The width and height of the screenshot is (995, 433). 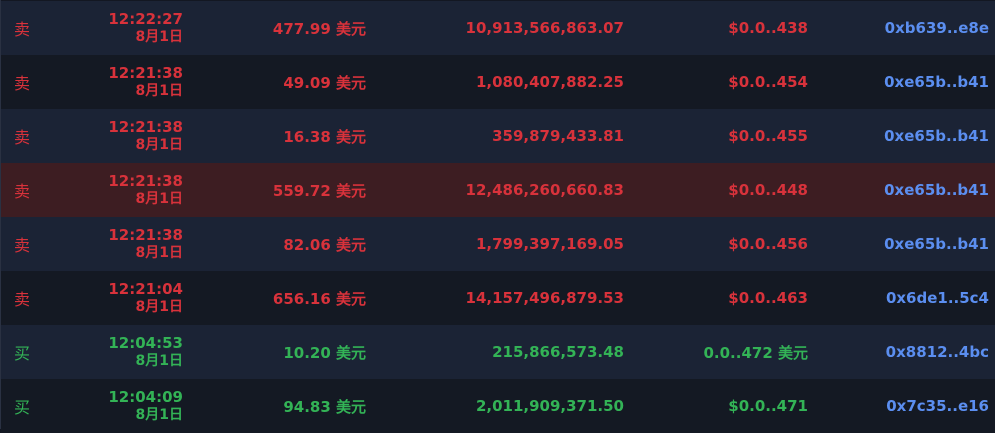 I want to click on trade-maker-link: 0xb639..e8e, so click(x=937, y=28).